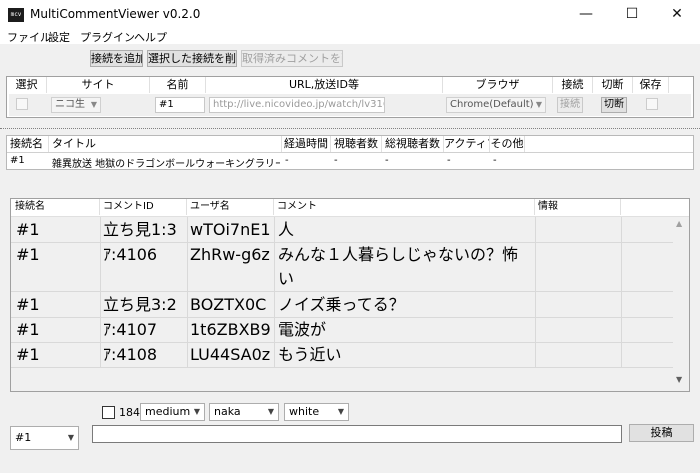  Describe the element at coordinates (350, 162) in the screenshot. I see `broadcast-row: #1 雑異放送 地獄のドラゴンボールウォーキングラリー放送3 - - - - -` at that location.